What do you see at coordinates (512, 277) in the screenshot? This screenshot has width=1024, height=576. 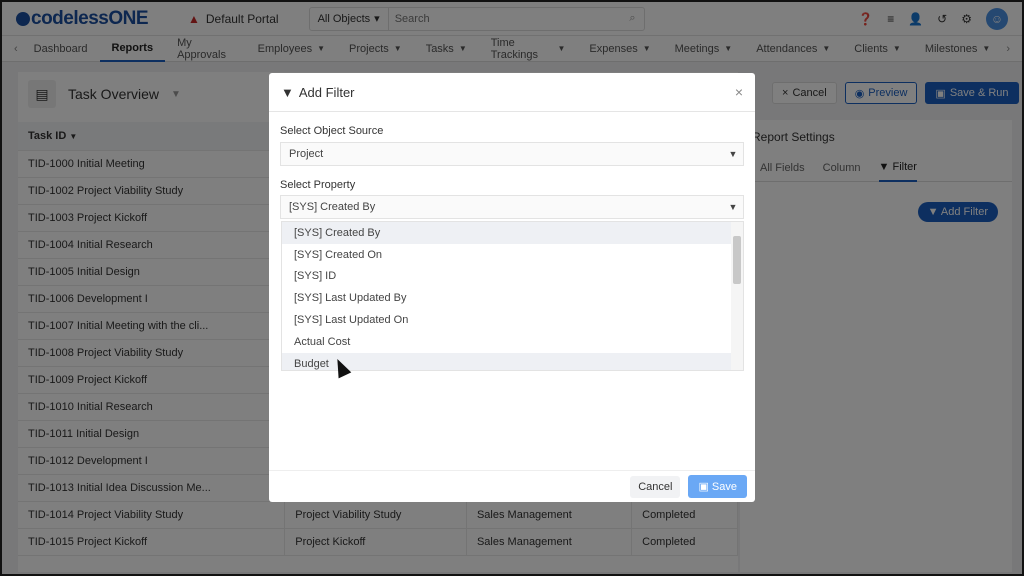 I see `dropdown-option: [SYS] ID` at bounding box center [512, 277].